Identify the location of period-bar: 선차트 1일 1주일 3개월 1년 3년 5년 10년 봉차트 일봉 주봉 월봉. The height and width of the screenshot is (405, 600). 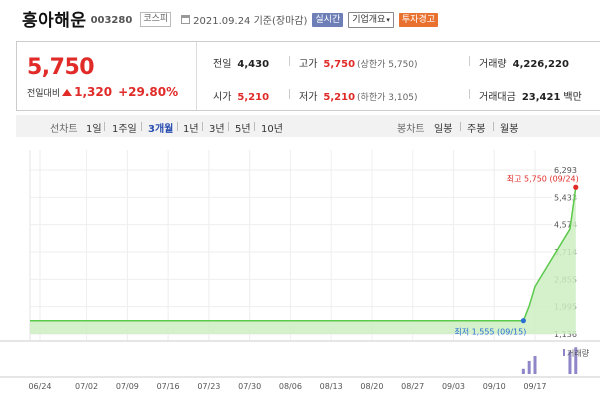
(308, 126).